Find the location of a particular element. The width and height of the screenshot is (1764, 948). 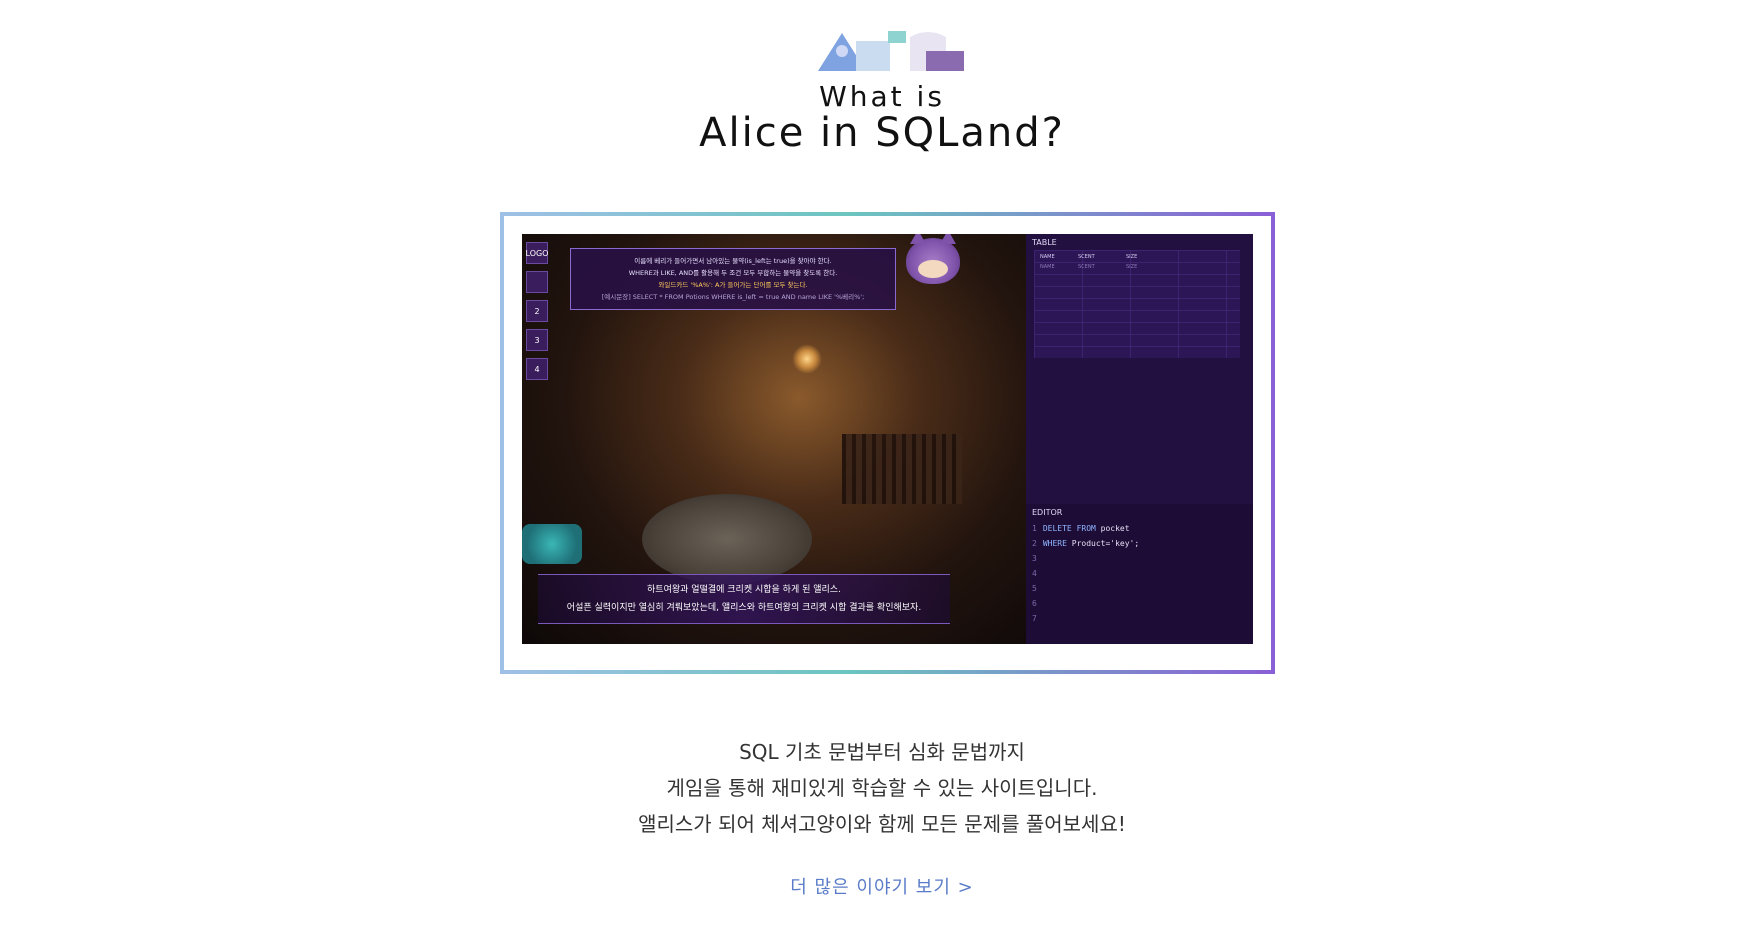

line-number: 2 is located at coordinates (1034, 543).